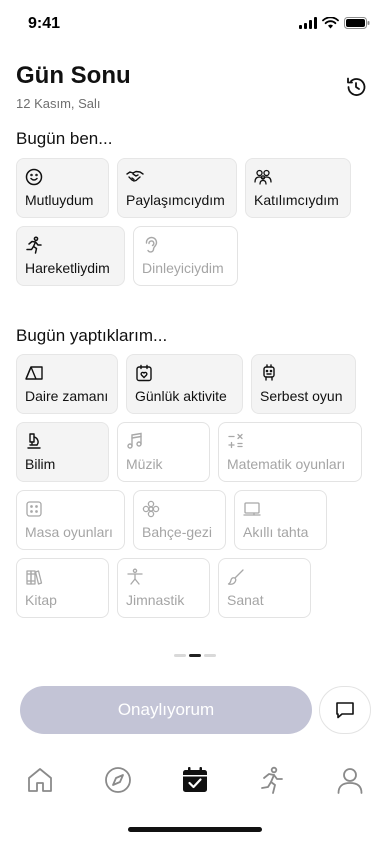  Describe the element at coordinates (296, 200) in the screenshot. I see `chip-label: Katılımcıydım` at that location.